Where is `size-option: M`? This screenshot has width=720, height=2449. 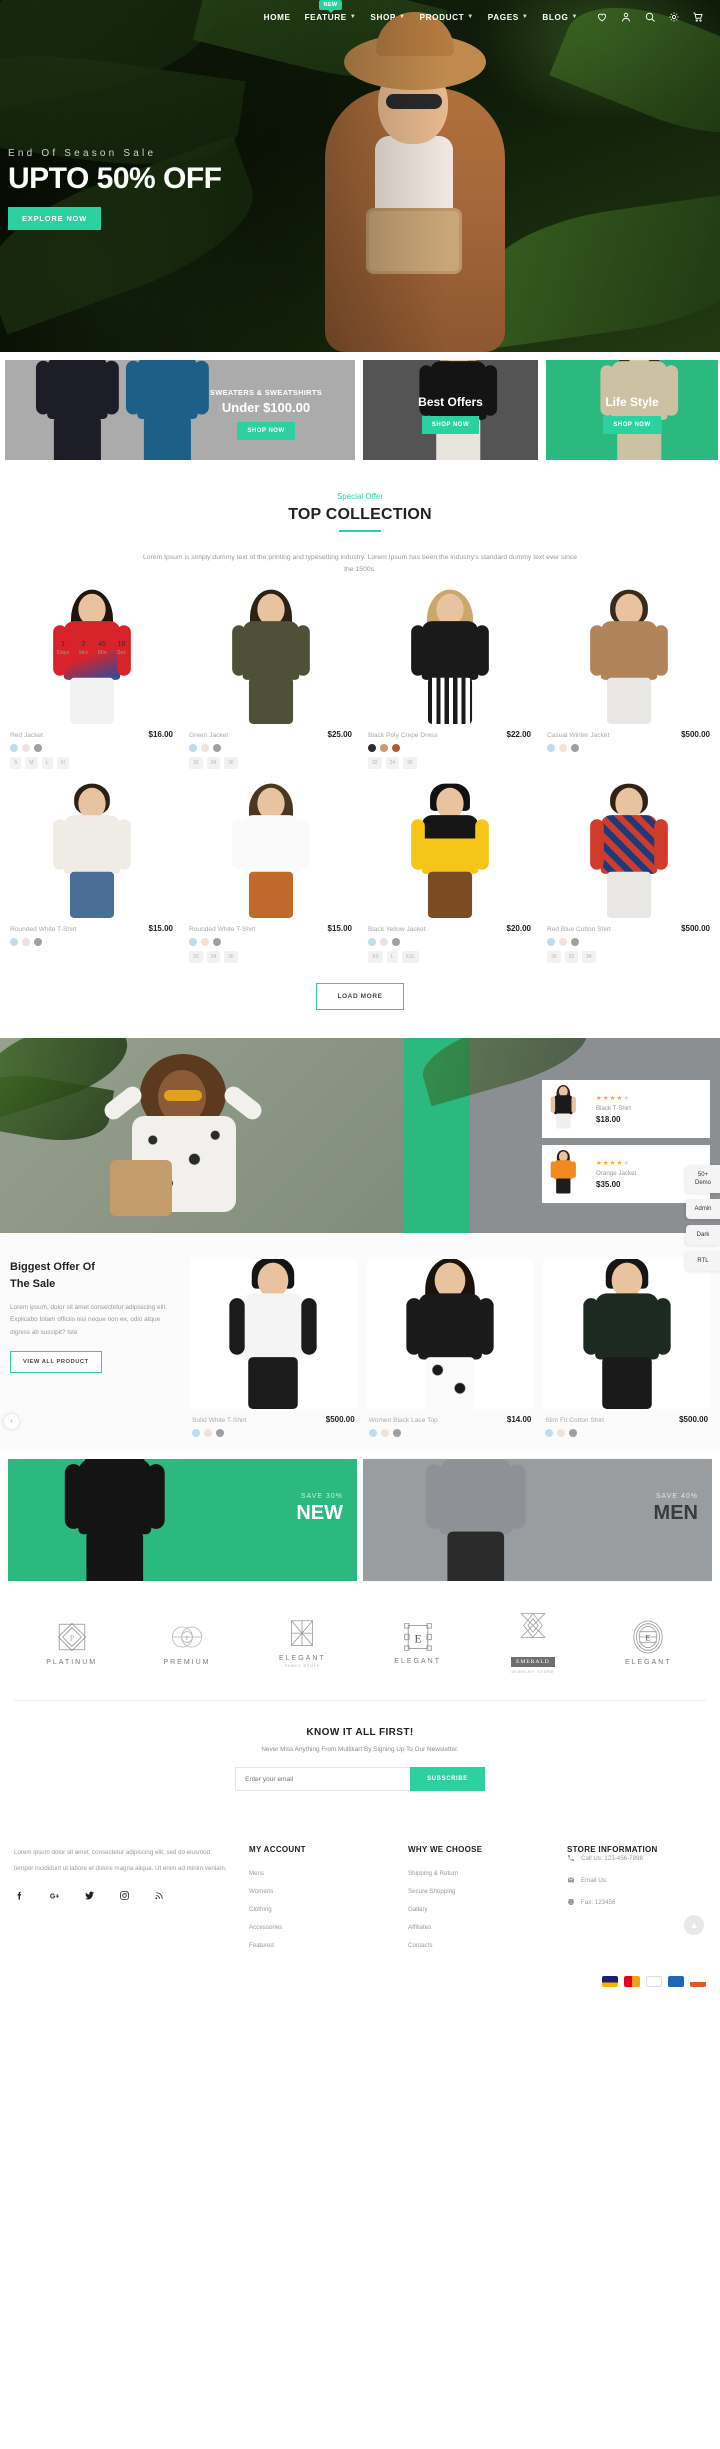
size-option: M is located at coordinates (31, 763).